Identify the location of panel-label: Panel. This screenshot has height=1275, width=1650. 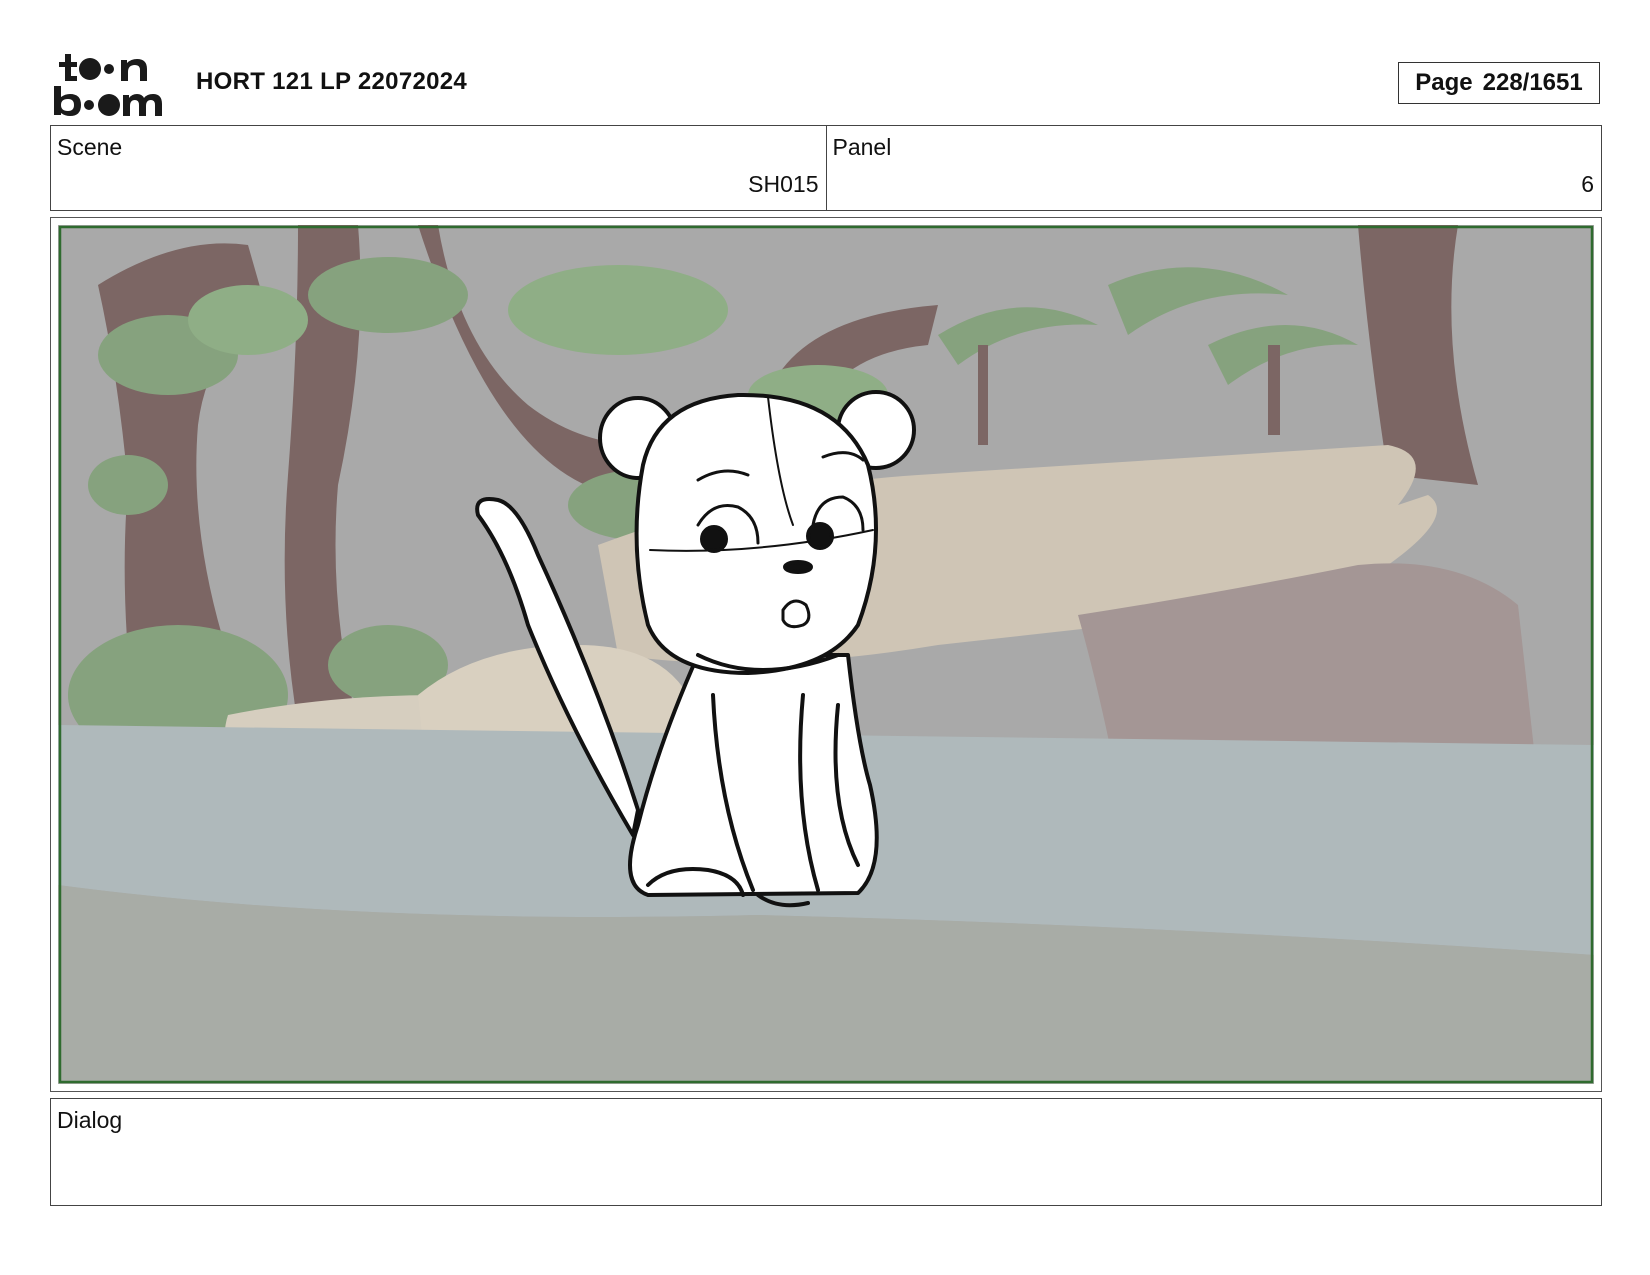
(862, 147).